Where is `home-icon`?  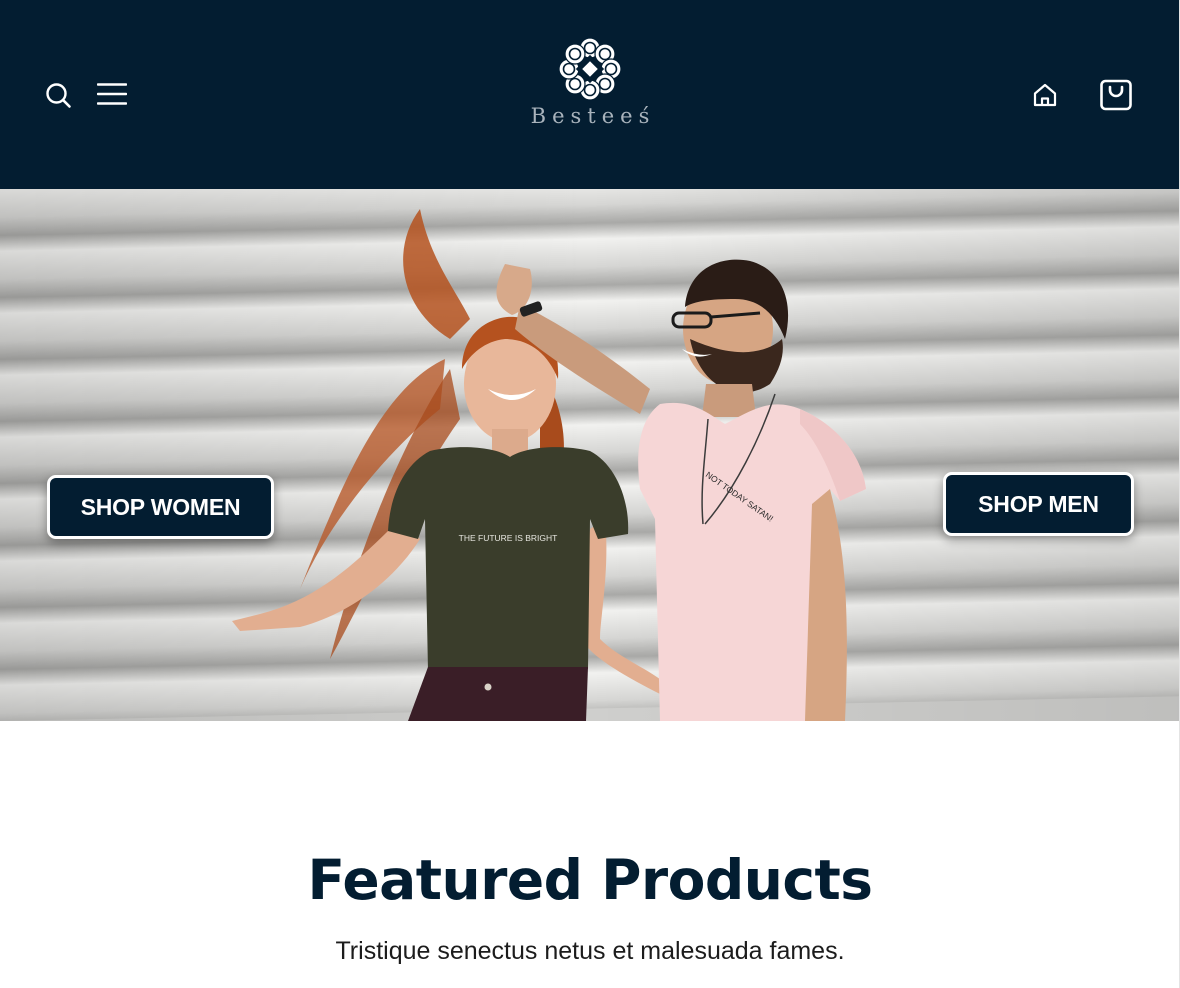
home-icon is located at coordinates (1045, 95).